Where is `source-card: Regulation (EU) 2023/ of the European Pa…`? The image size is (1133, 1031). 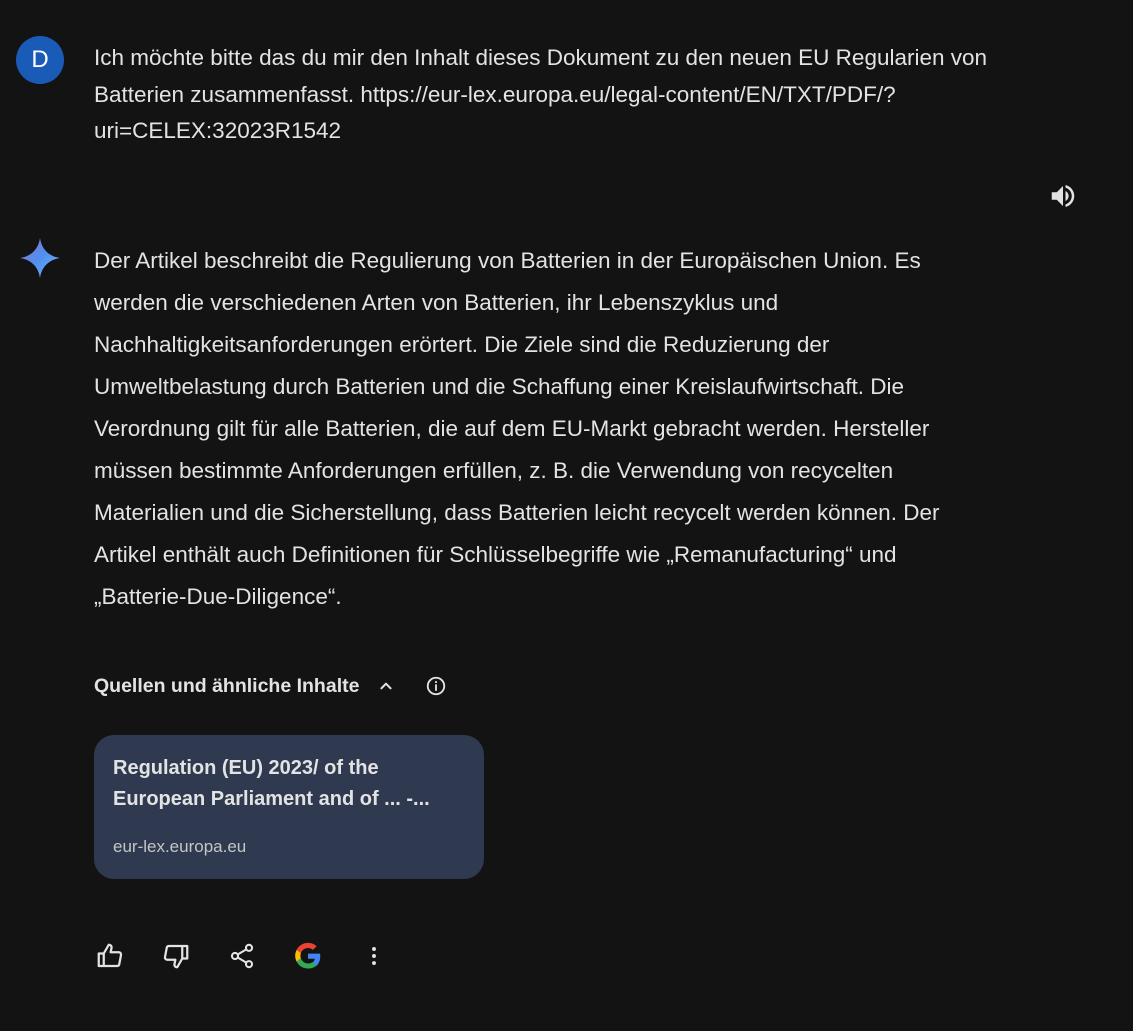
source-card: Regulation (EU) 2023/ of the European Pa… is located at coordinates (289, 807).